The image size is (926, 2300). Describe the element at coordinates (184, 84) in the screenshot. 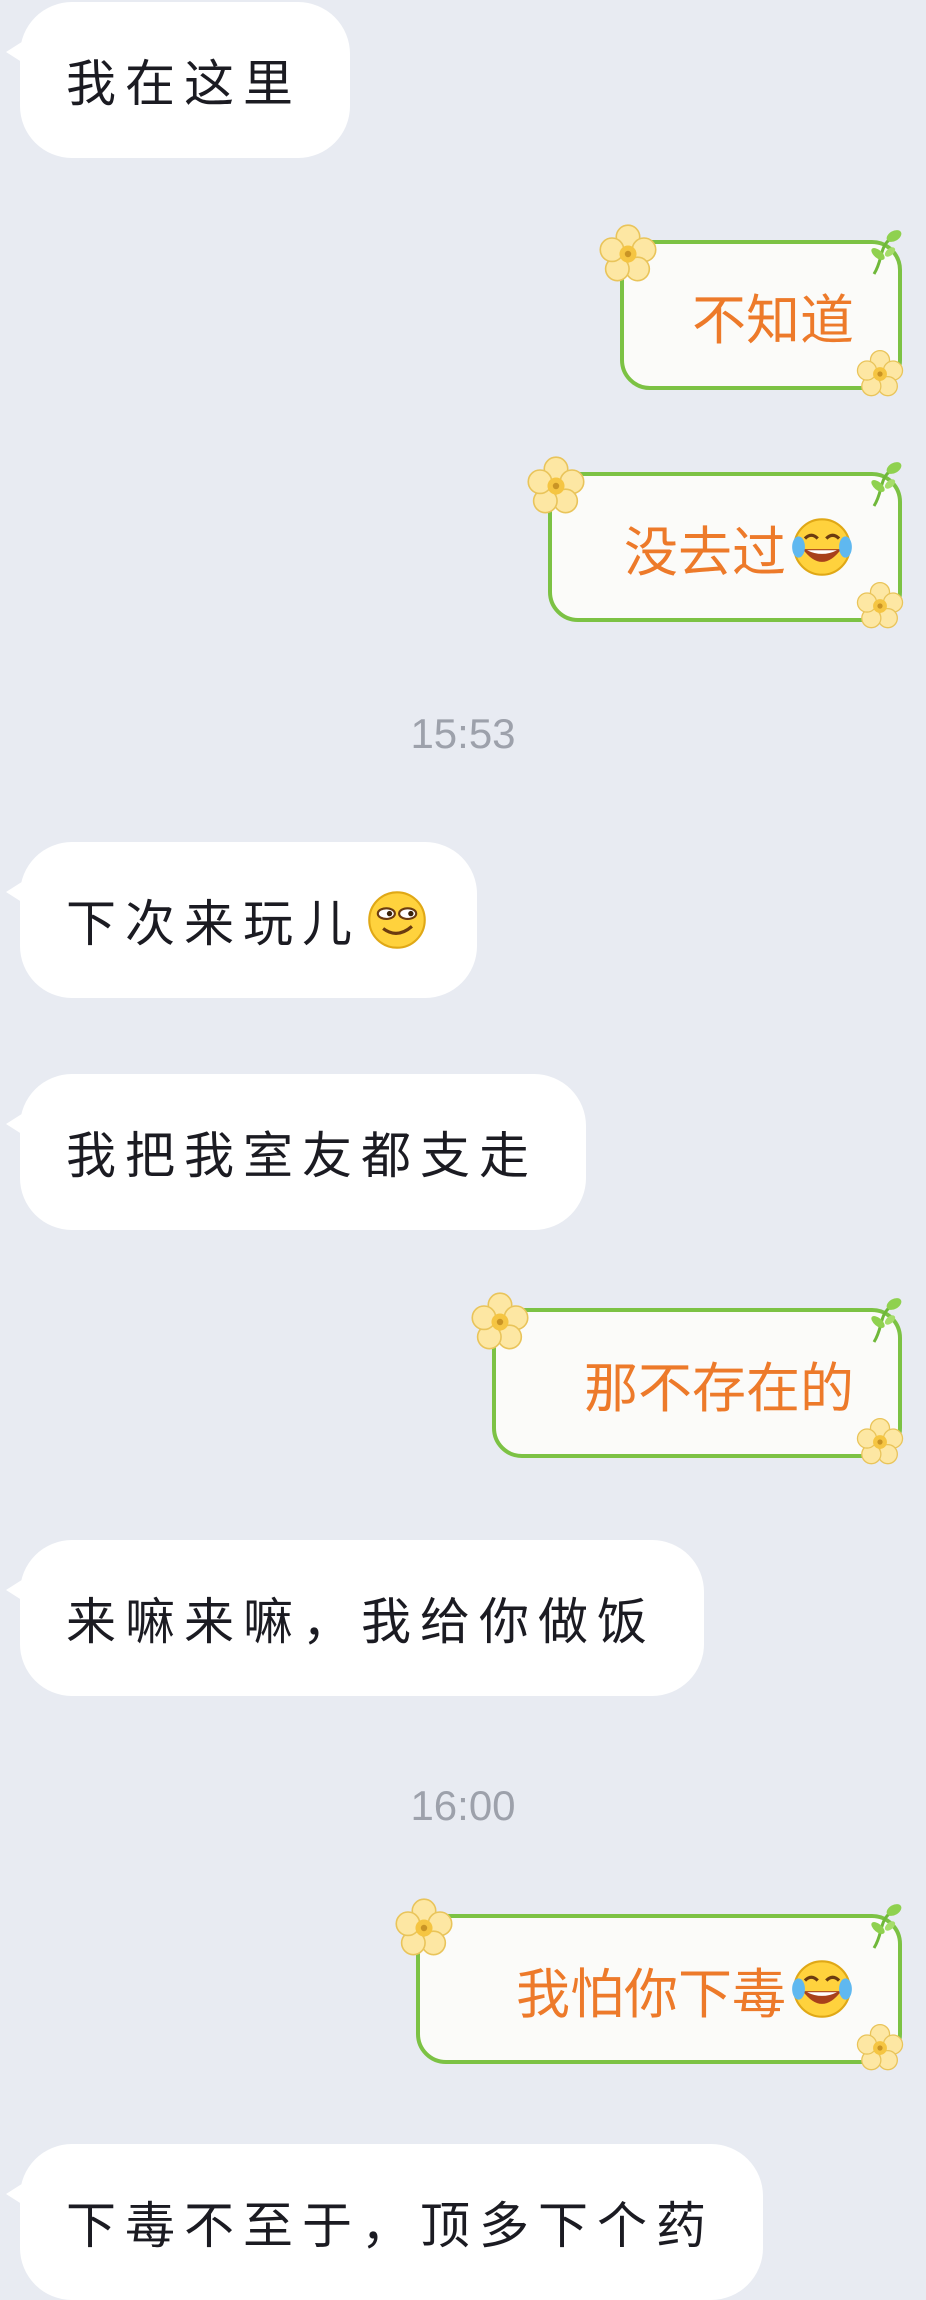

I see `message-text: 我在这里` at that location.